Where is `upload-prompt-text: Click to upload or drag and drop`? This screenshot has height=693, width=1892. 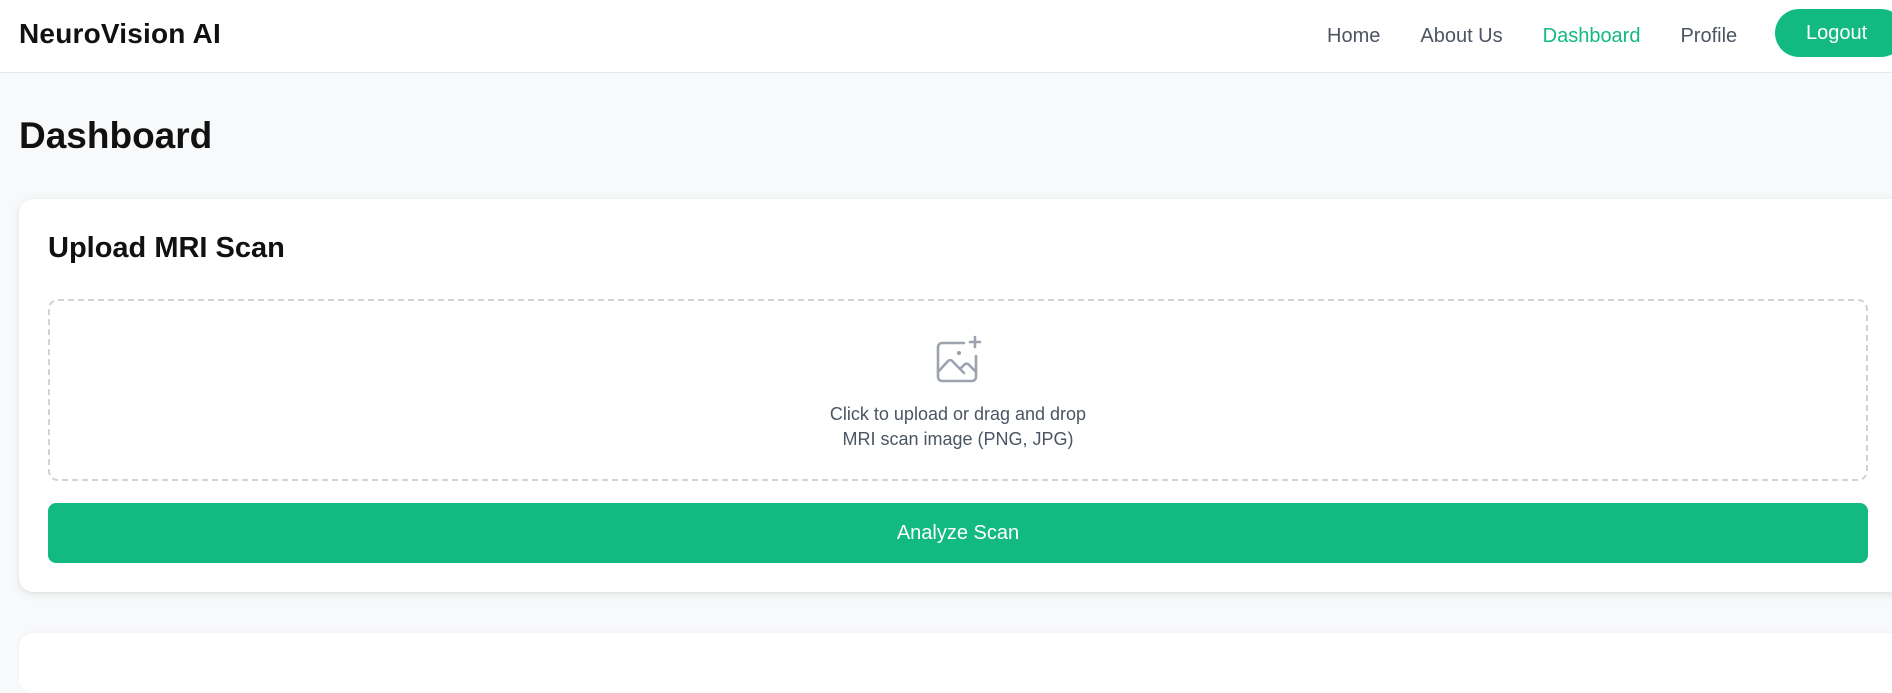 upload-prompt-text: Click to upload or drag and drop is located at coordinates (958, 414).